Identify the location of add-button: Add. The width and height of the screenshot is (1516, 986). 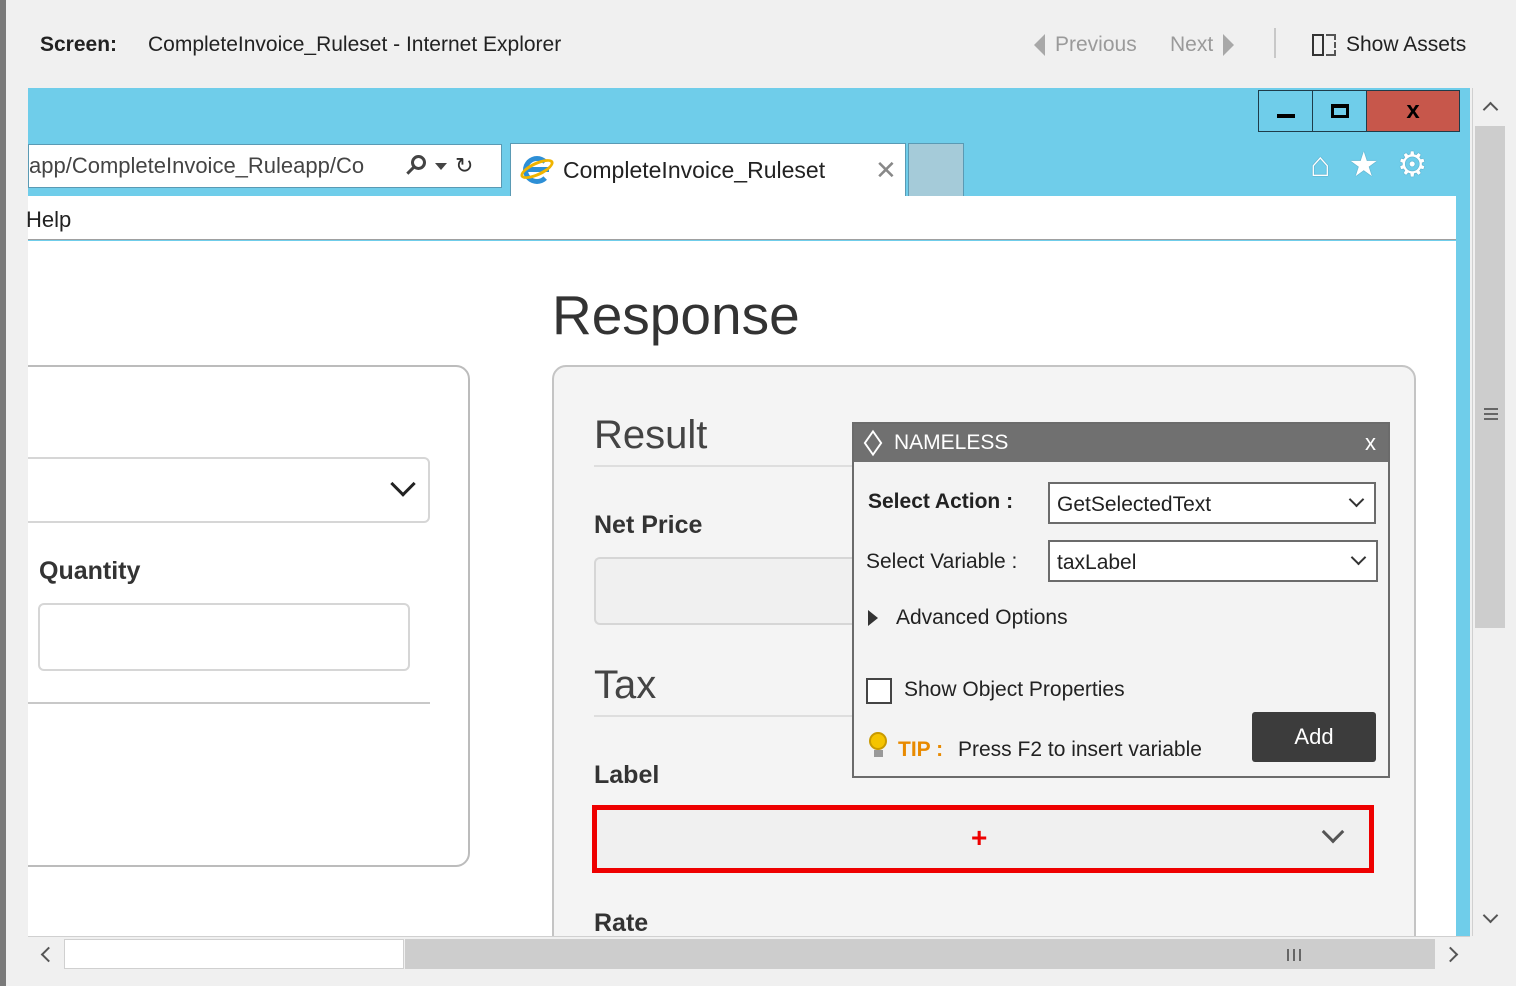
(1314, 737).